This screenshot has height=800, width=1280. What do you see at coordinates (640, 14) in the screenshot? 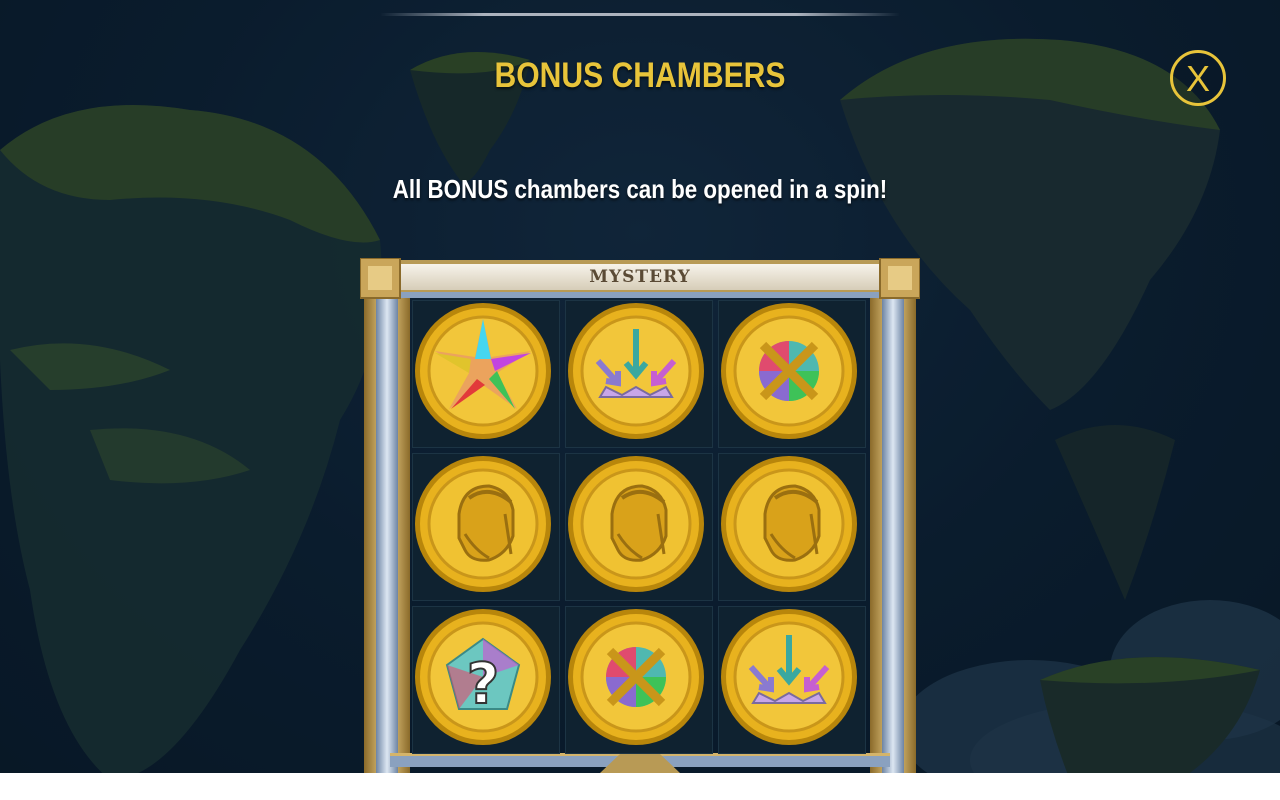
I see `header-divider` at bounding box center [640, 14].